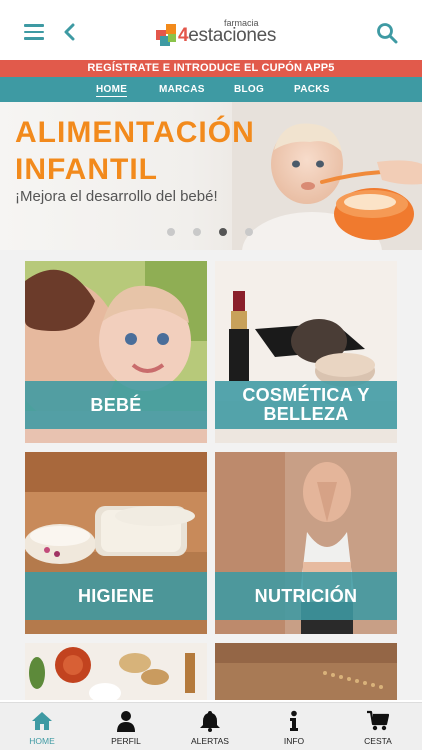 The width and height of the screenshot is (422, 750). I want to click on tabbar-home: HOME, so click(42, 726).